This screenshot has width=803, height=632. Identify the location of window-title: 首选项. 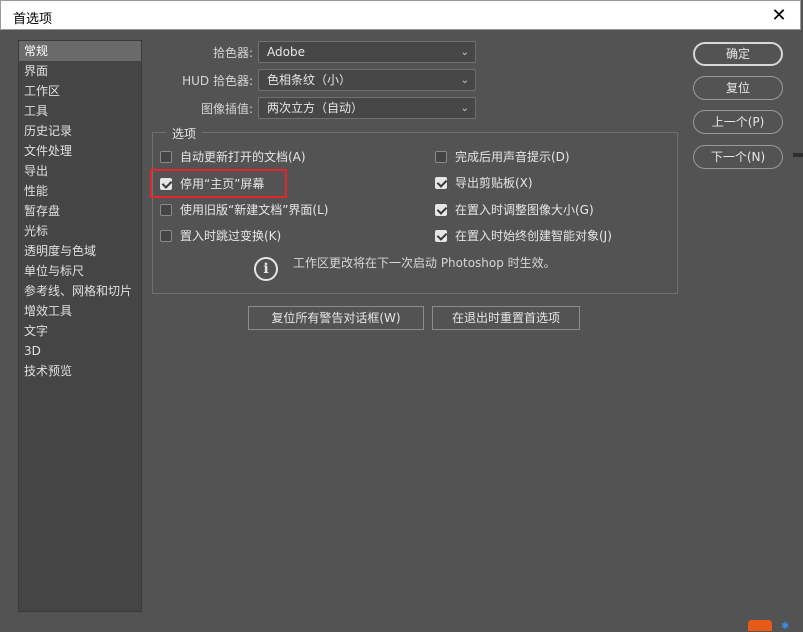
(33, 19).